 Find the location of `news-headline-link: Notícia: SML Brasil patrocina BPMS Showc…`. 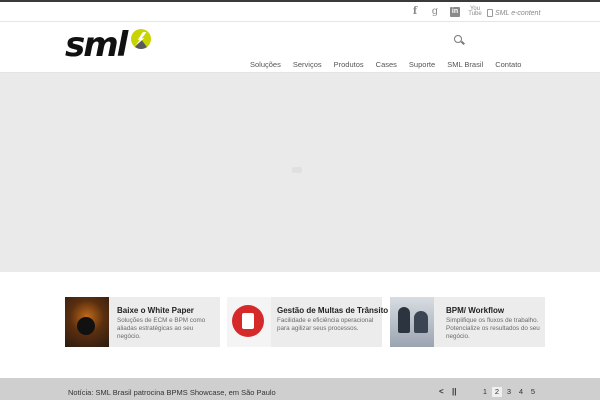

news-headline-link: Notícia: SML Brasil patrocina BPMS Showc… is located at coordinates (172, 392).